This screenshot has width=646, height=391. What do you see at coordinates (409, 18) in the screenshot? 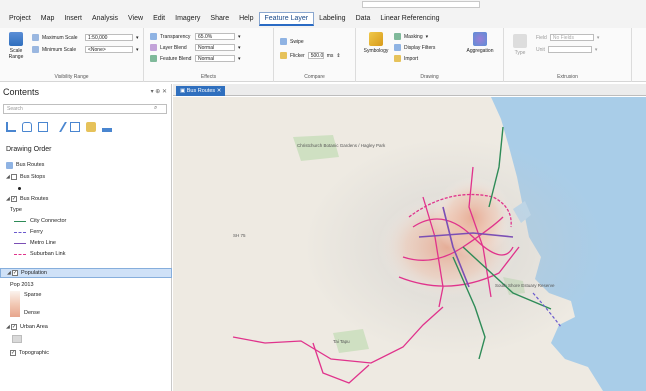
I see `tab-linear-referencing: Linear Referencing` at bounding box center [409, 18].